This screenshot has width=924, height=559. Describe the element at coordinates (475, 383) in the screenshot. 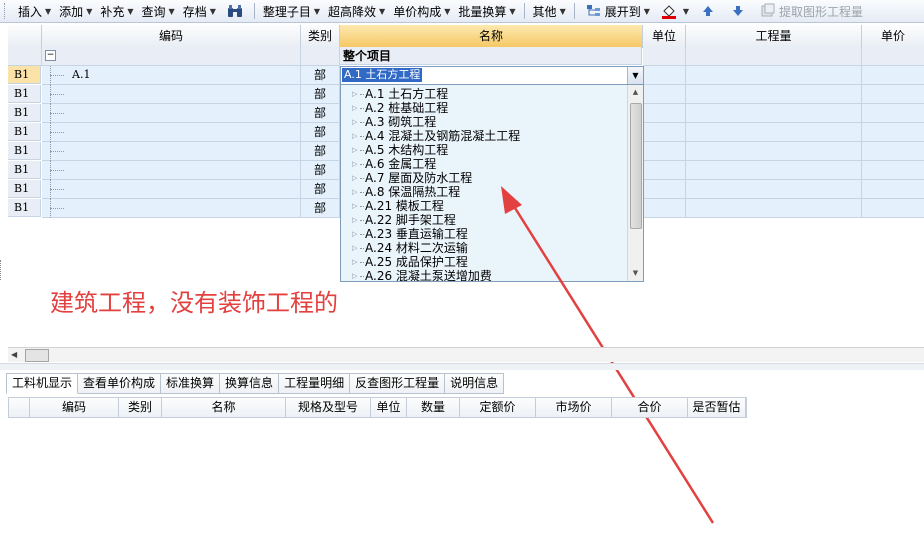

I see `tab-6: 说明信息` at that location.